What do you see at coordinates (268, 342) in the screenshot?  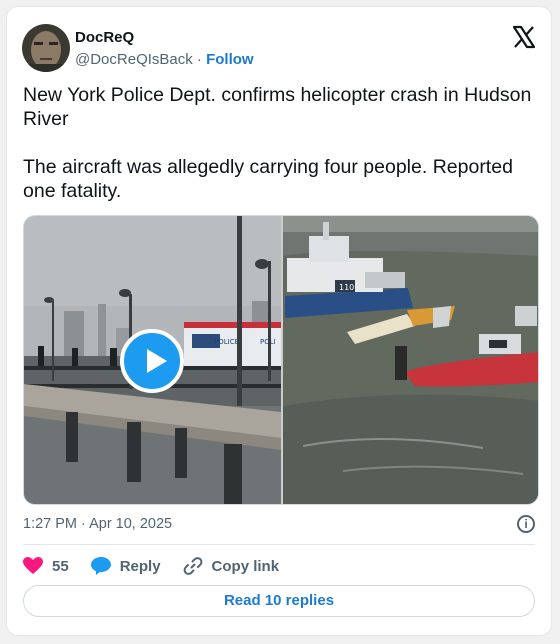 I see `sign-police-2: POLI` at bounding box center [268, 342].